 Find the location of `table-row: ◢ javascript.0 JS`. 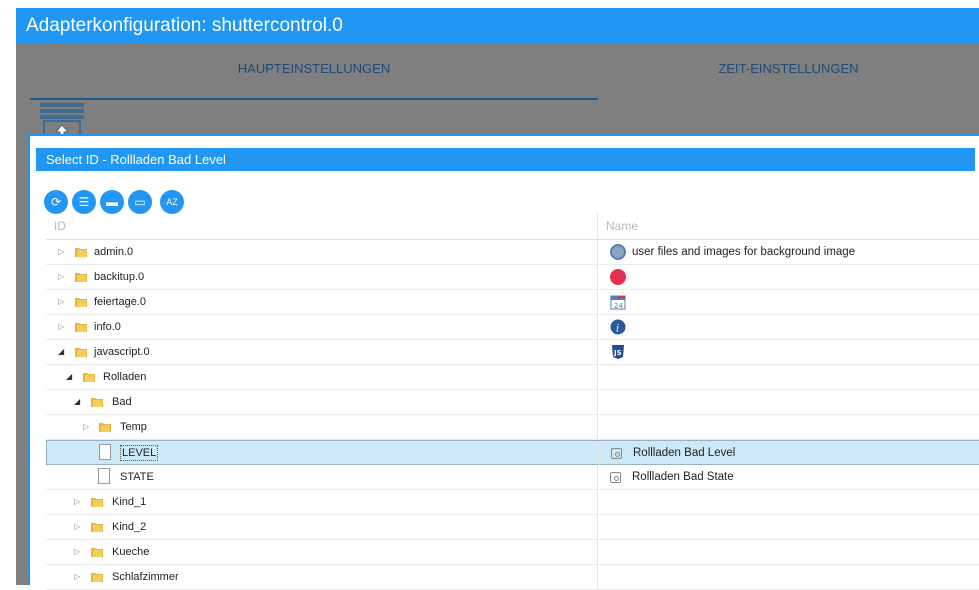

table-row: ◢ javascript.0 JS is located at coordinates (512, 352).